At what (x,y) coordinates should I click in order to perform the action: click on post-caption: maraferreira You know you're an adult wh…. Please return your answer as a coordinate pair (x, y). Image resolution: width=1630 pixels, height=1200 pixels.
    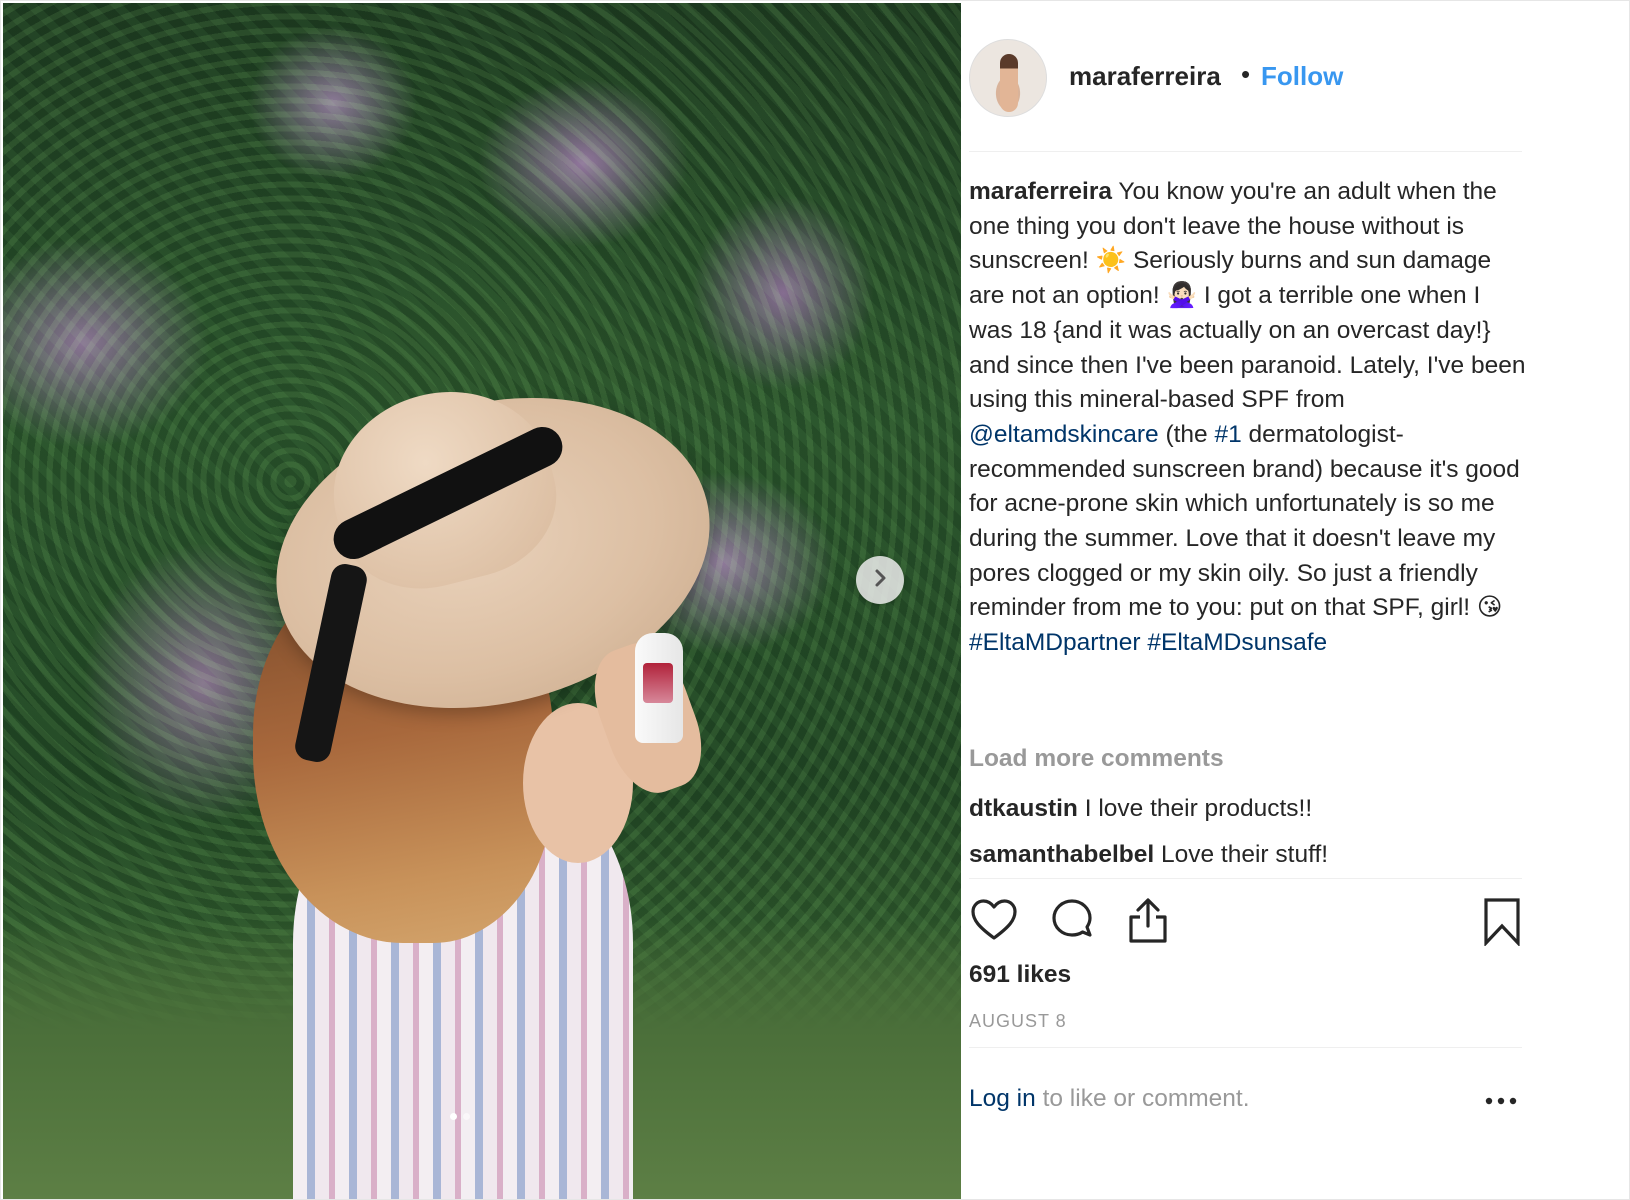
    Looking at the image, I should click on (1249, 418).